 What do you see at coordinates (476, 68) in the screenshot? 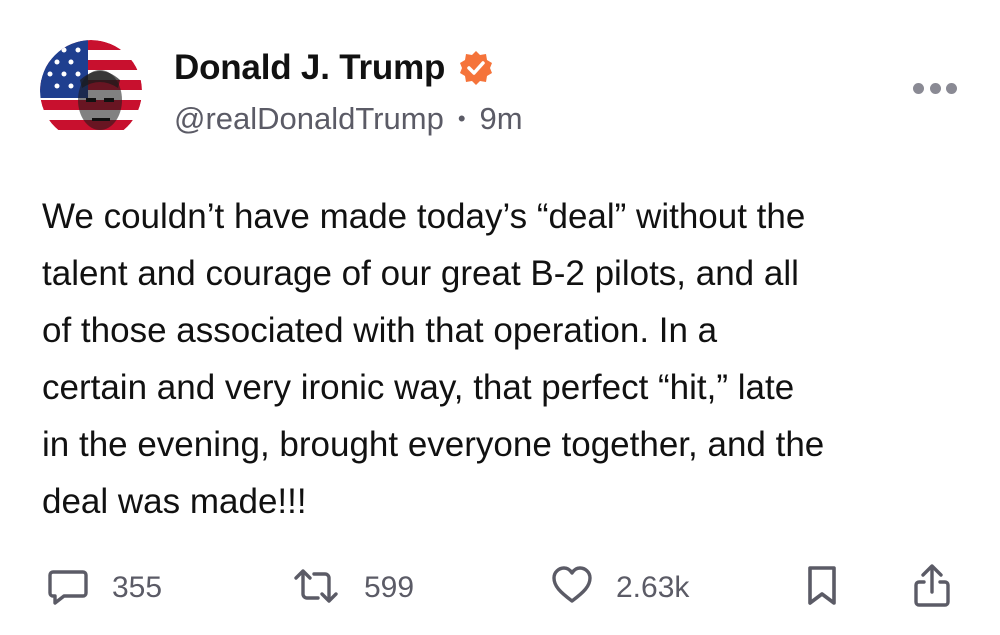
I see `verified-badge-icon` at bounding box center [476, 68].